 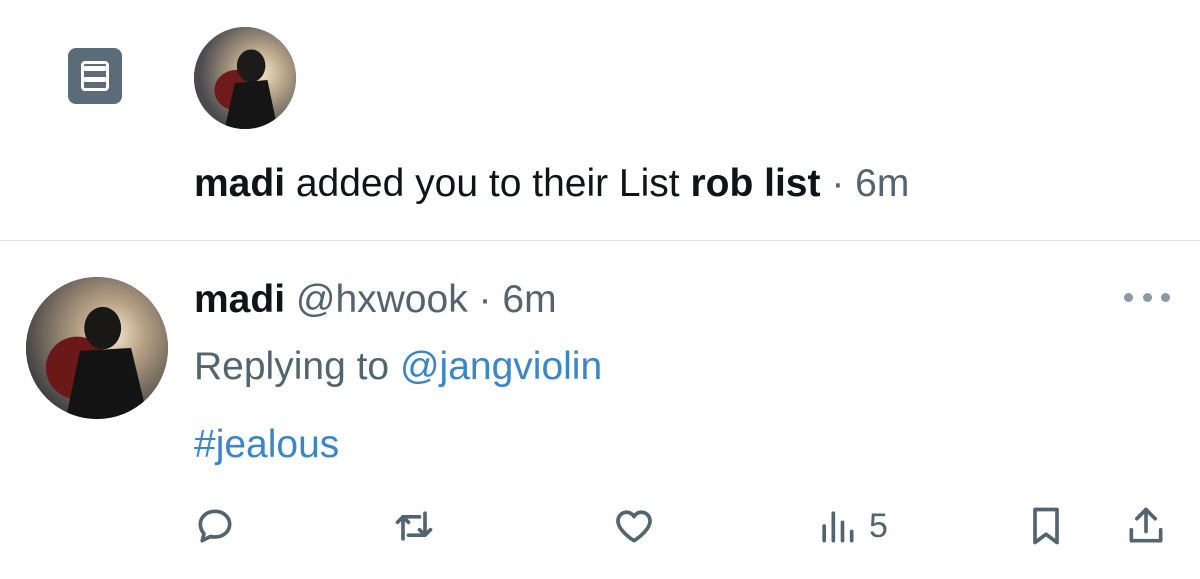 I want to click on mention-link: @jangviolin, so click(x=501, y=366).